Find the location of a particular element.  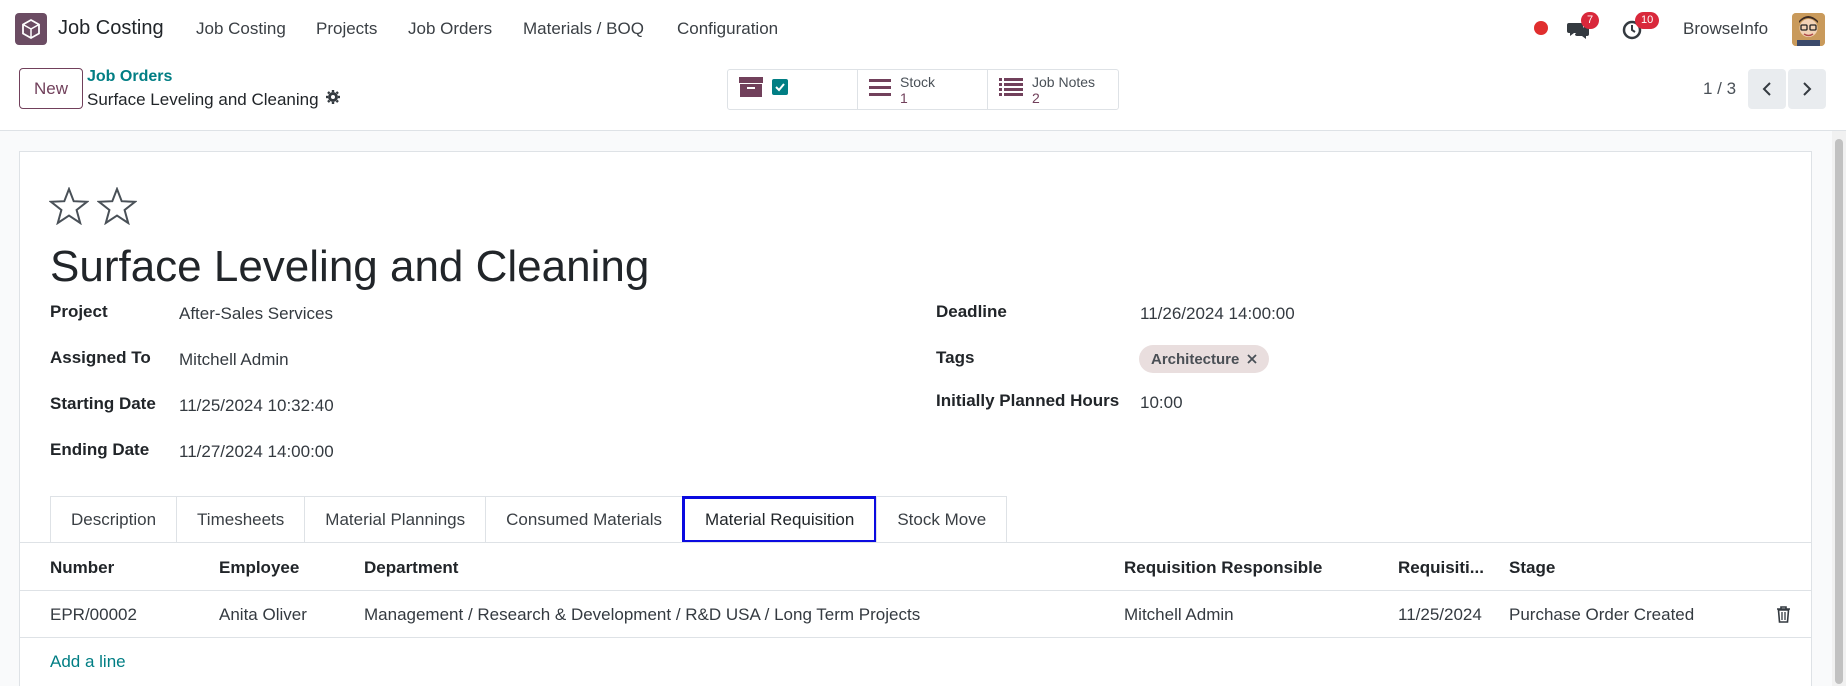

column-header-stage: Stage is located at coordinates (1532, 568).